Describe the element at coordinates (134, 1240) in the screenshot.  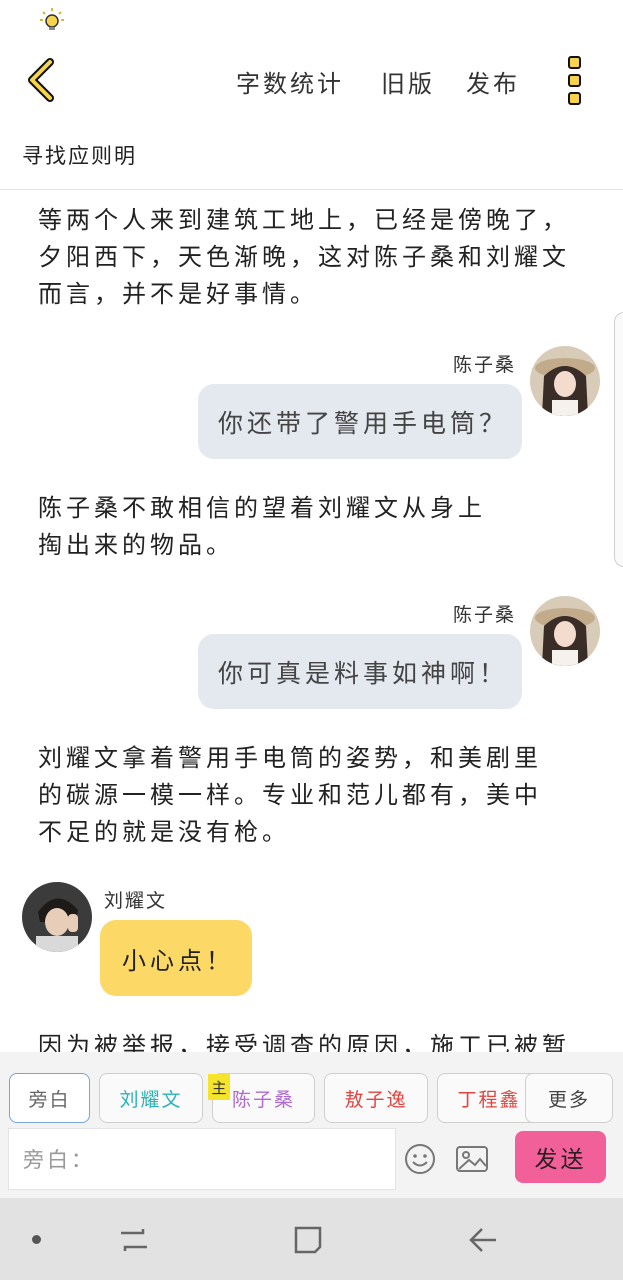
I see `nav-recents-icon` at that location.